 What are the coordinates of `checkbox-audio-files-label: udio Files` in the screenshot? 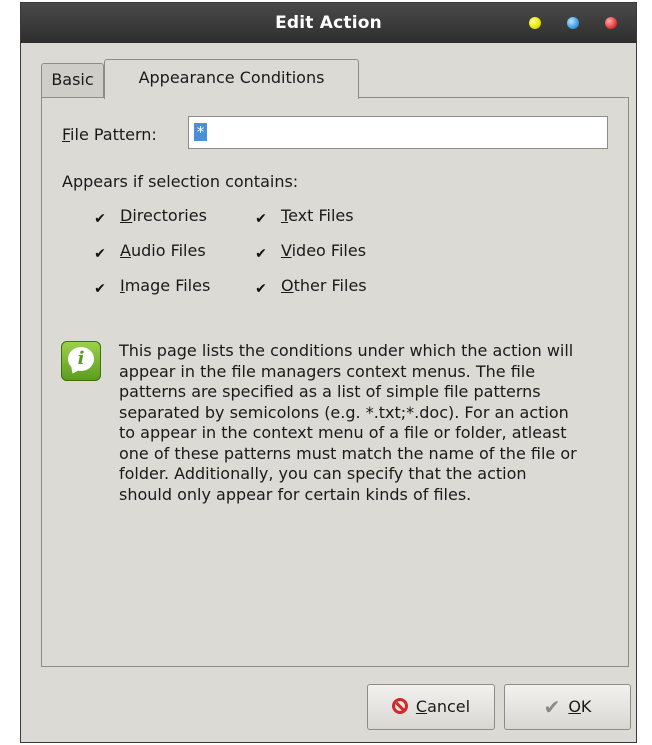 It's located at (168, 250).